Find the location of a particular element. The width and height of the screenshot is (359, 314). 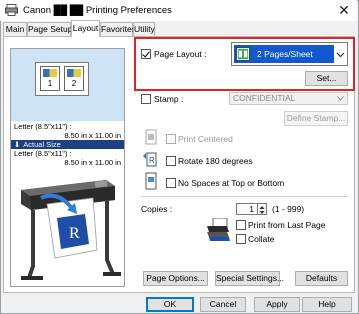

collate-stack-icon is located at coordinates (218, 229).